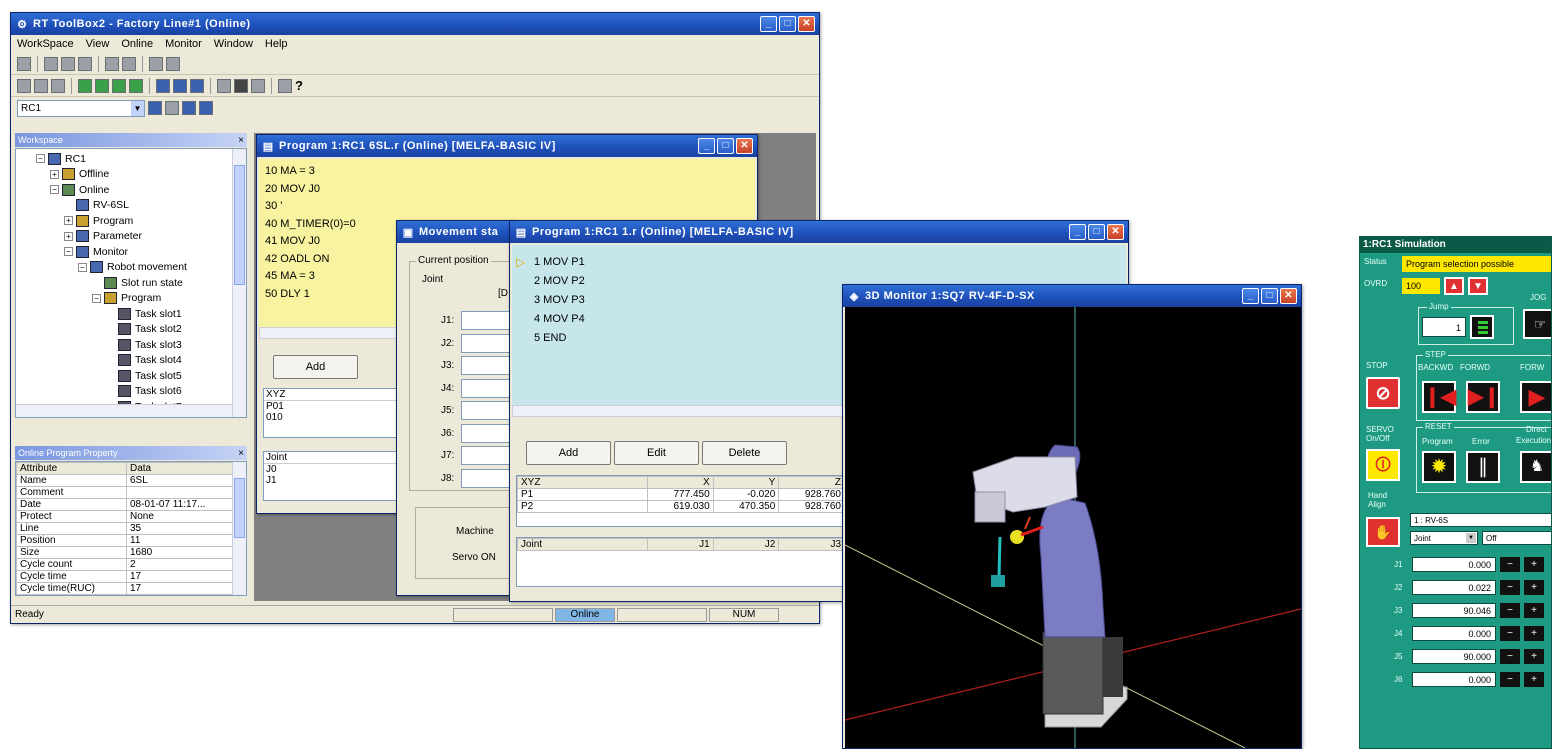 The height and width of the screenshot is (749, 1552). What do you see at coordinates (85, 63) in the screenshot?
I see `paste-icon` at bounding box center [85, 63].